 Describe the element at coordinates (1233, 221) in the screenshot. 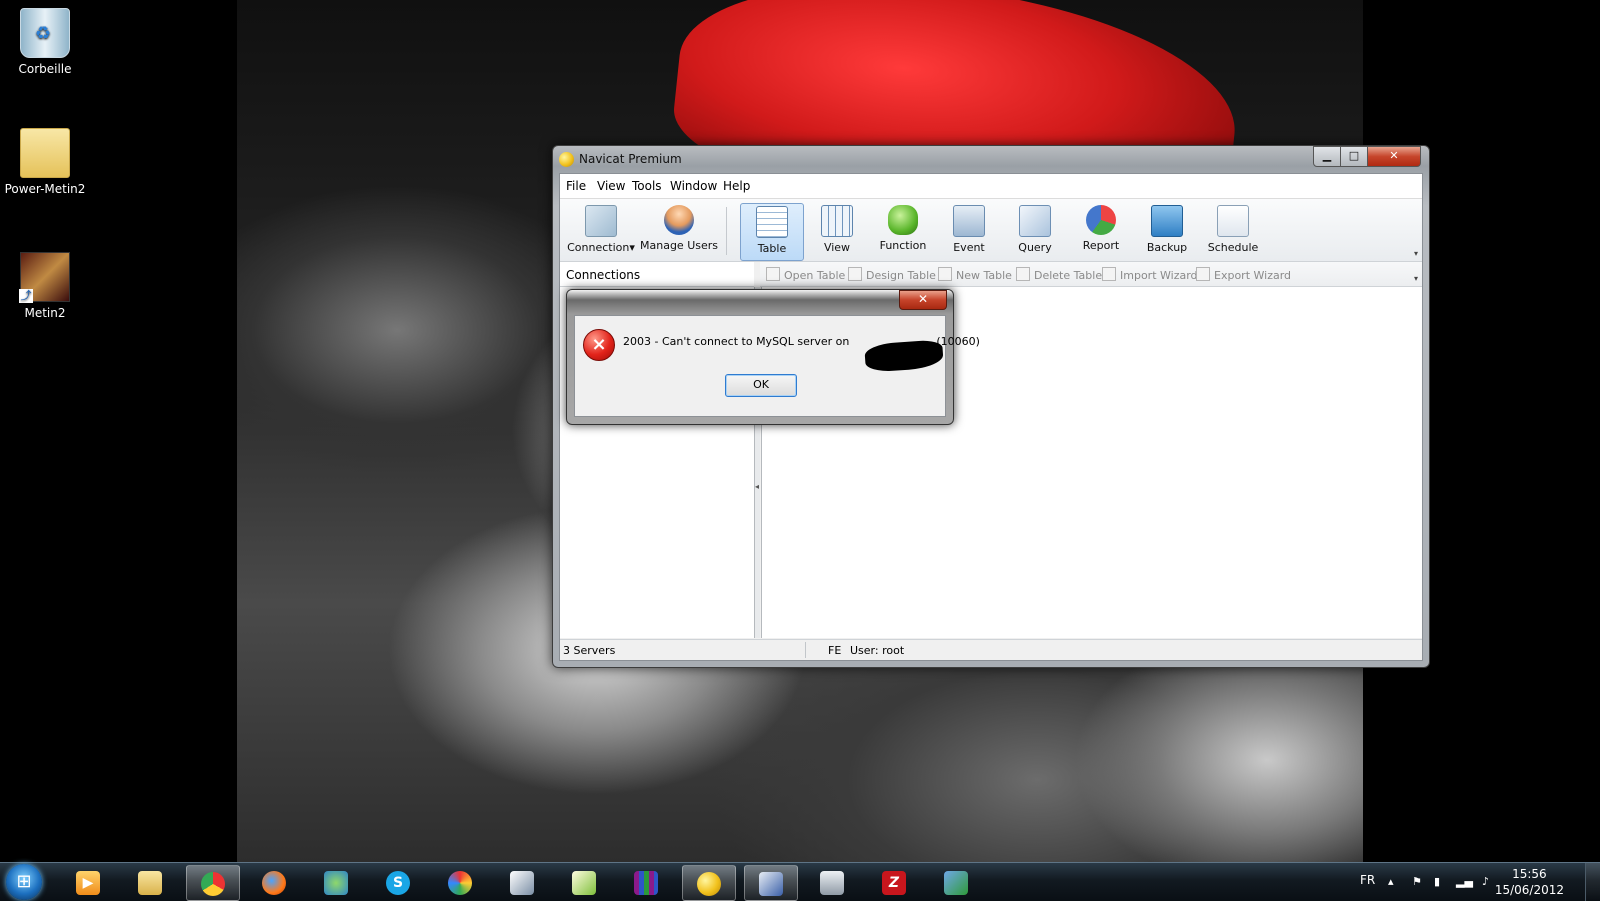

I see `schedule-icon` at that location.